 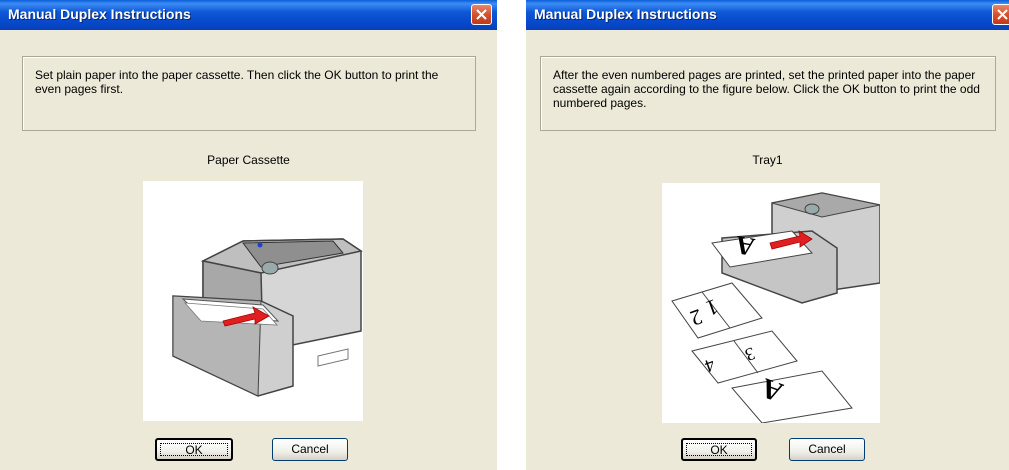 What do you see at coordinates (253, 301) in the screenshot?
I see `printer-paper-cassette-illustration` at bounding box center [253, 301].